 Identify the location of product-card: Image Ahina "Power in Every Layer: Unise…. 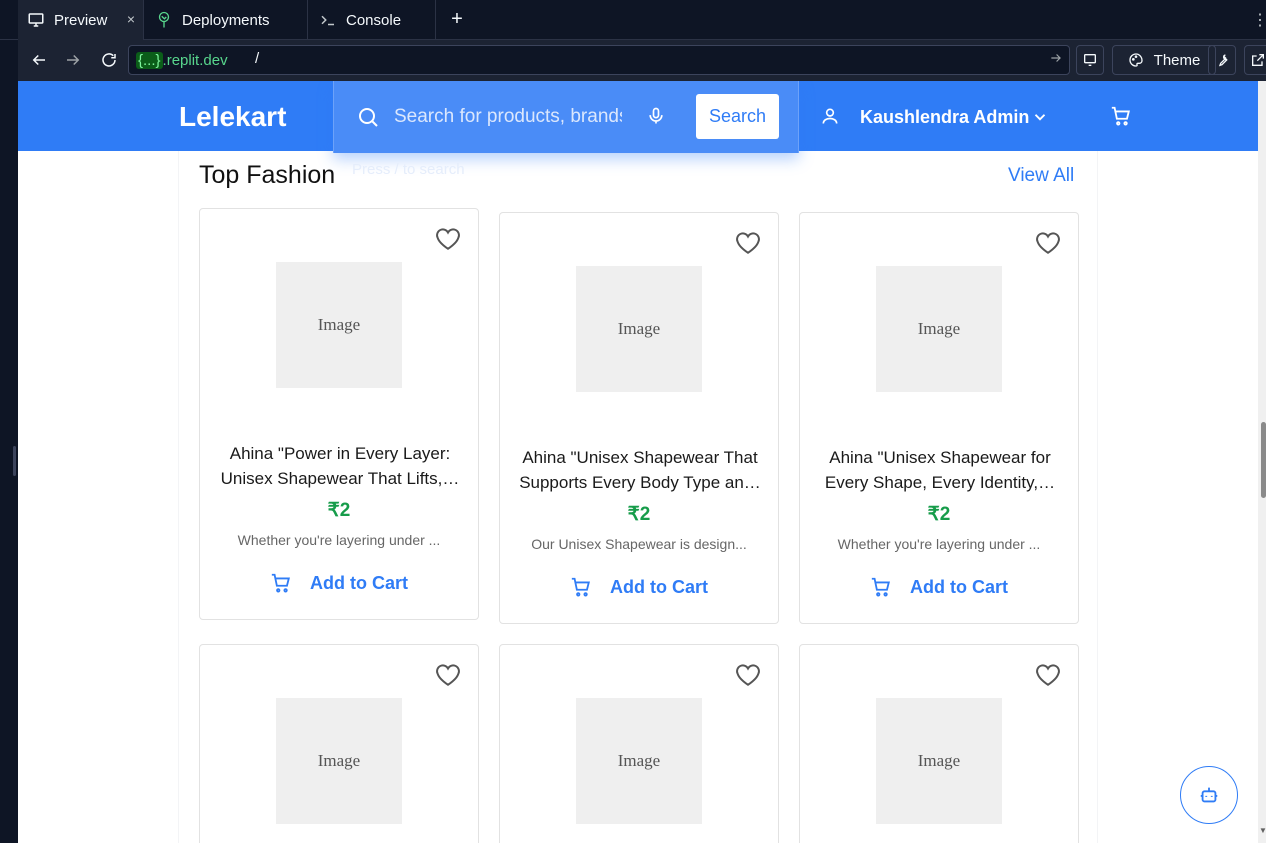
(339, 414).